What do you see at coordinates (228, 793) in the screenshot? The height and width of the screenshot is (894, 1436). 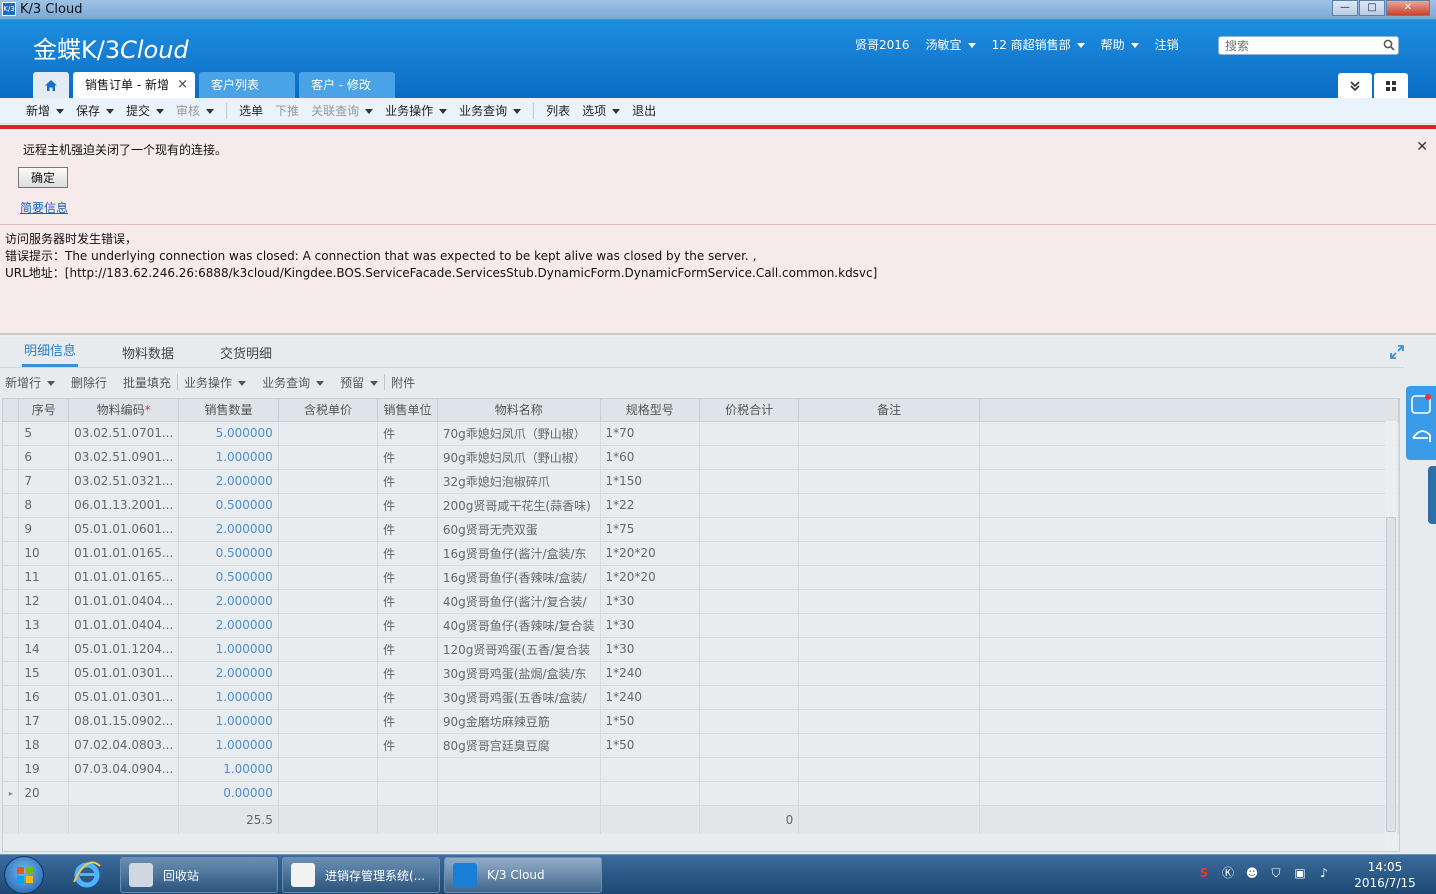 I see `cell-sales-qty: 0.00000` at bounding box center [228, 793].